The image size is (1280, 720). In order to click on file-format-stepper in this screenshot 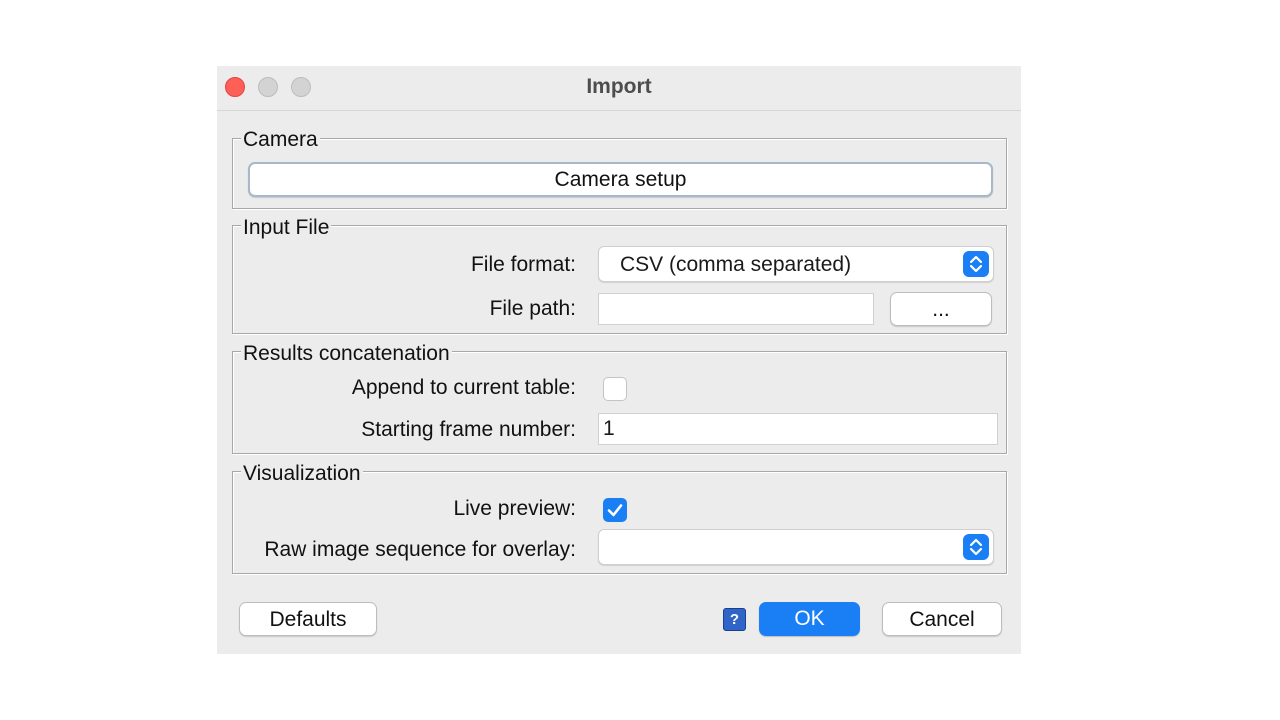, I will do `click(976, 264)`.